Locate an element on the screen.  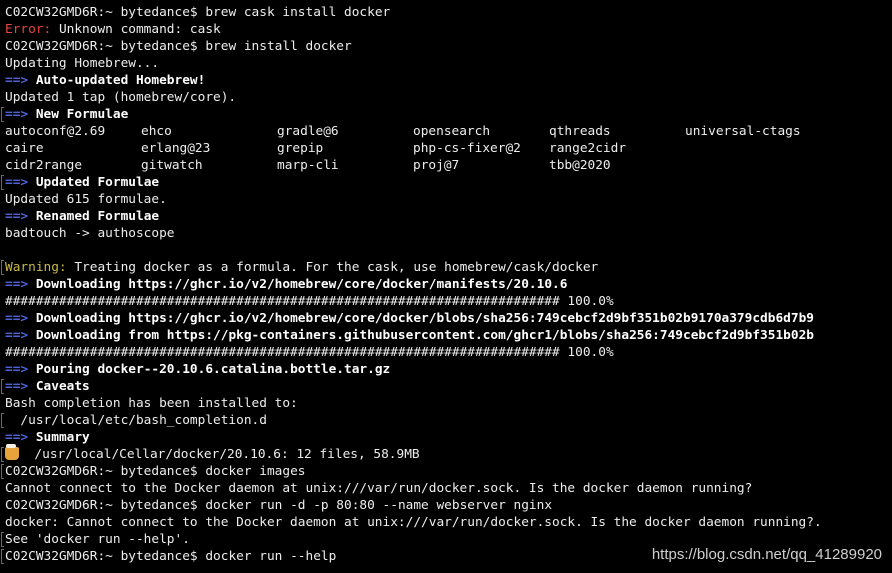
formula-name: erlang@23 is located at coordinates (176, 148).